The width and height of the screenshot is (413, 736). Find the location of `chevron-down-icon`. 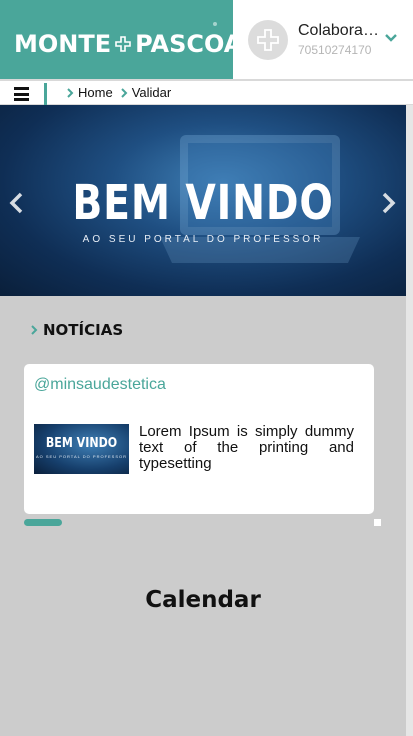

chevron-down-icon is located at coordinates (391, 38).